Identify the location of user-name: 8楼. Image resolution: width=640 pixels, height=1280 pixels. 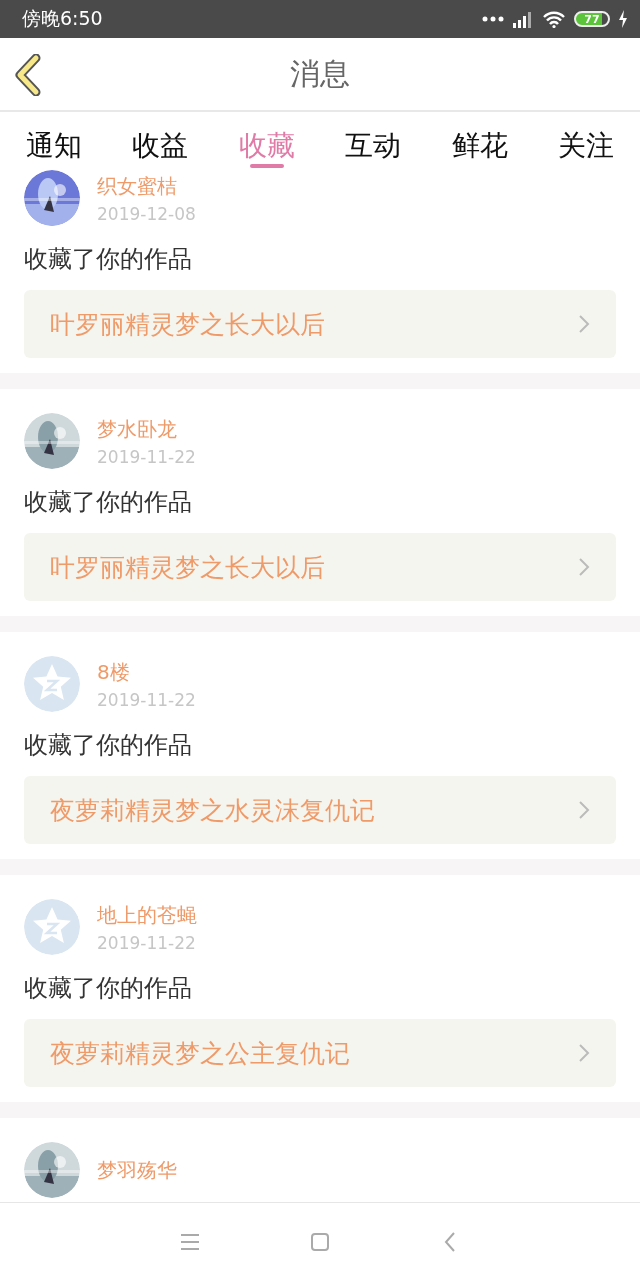
(146, 672).